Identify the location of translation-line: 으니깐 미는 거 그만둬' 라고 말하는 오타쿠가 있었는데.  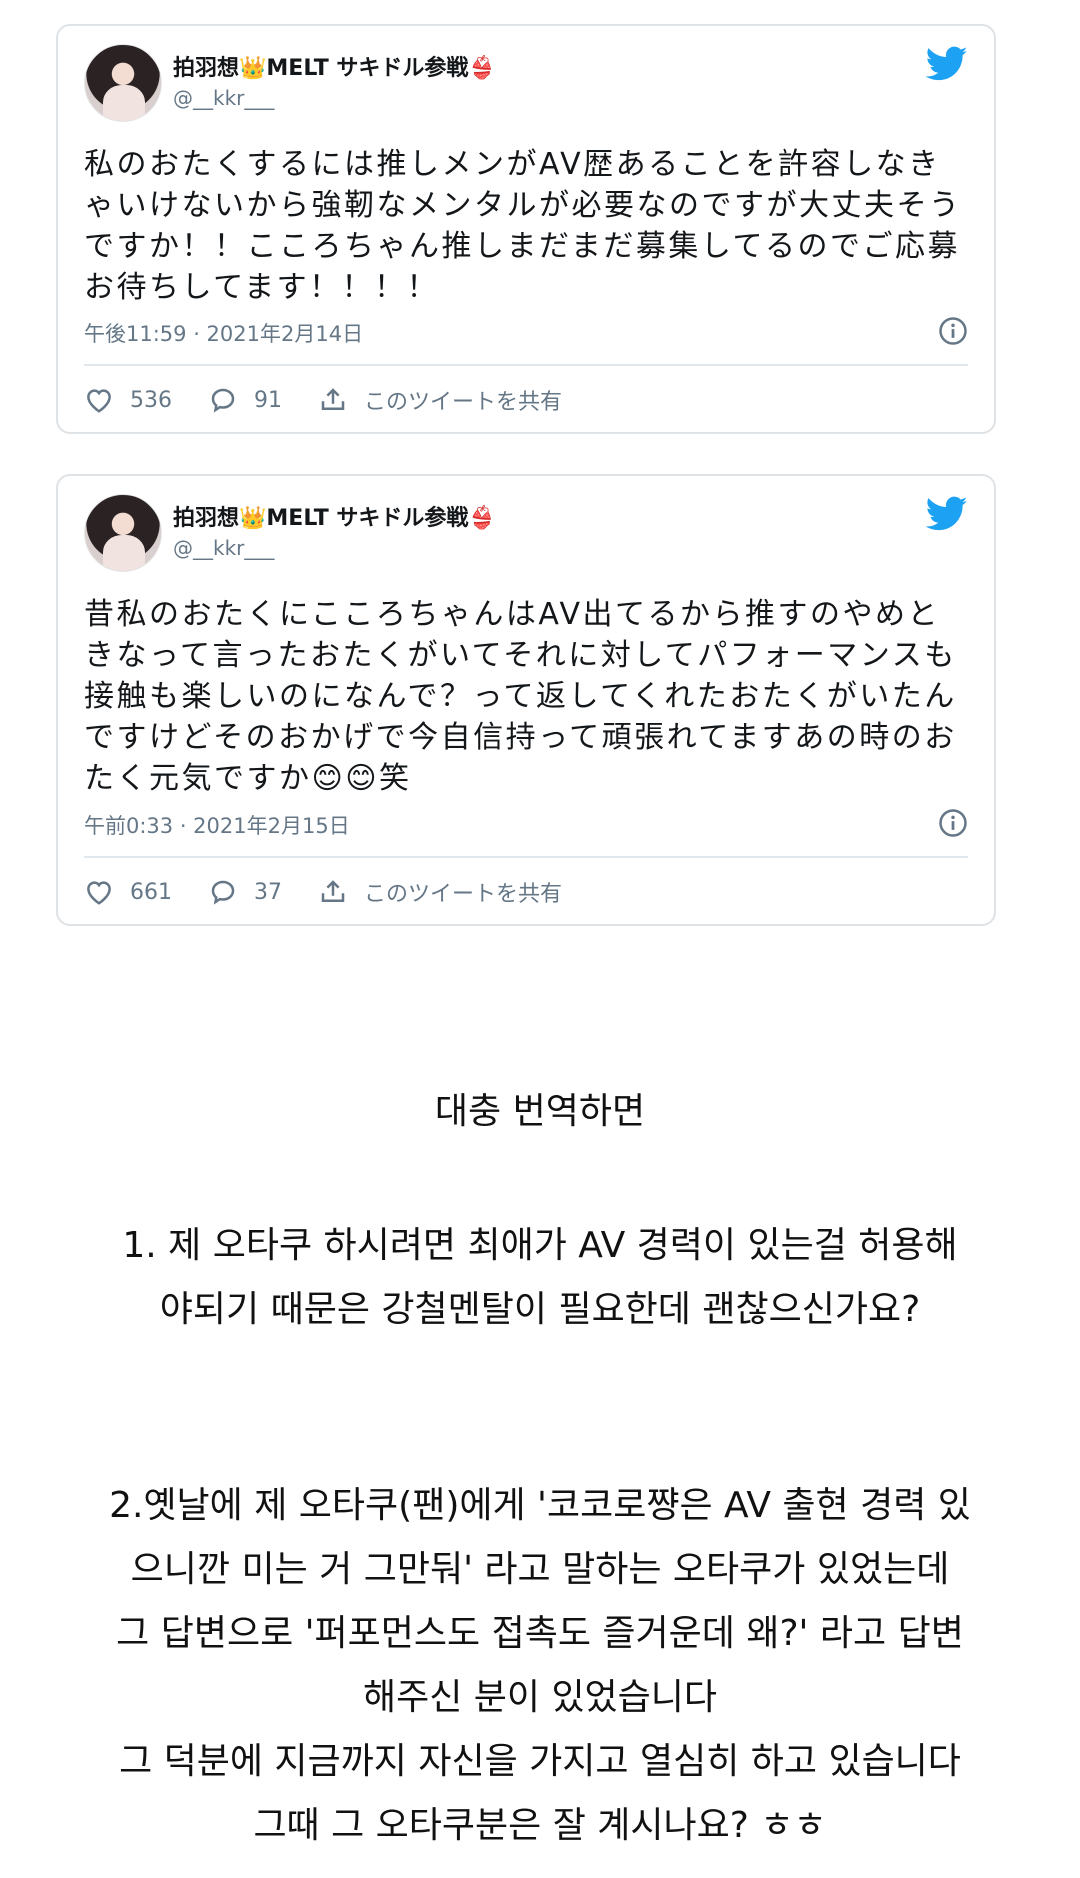
(540, 1569).